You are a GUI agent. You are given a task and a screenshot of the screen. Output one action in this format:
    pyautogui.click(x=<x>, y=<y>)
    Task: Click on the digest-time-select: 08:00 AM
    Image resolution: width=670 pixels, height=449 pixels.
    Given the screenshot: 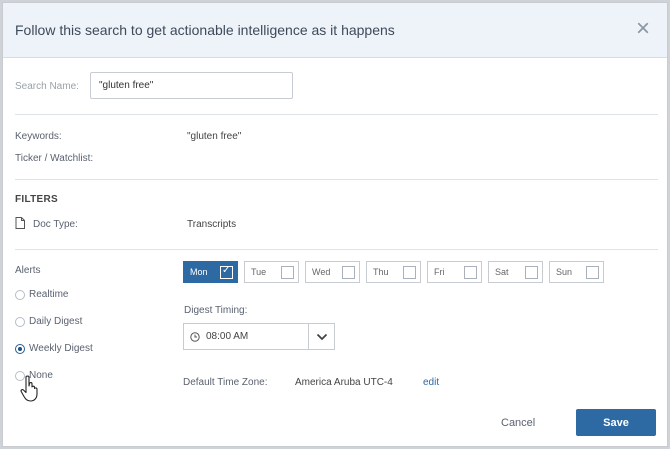 What is the action you would take?
    pyautogui.click(x=259, y=336)
    